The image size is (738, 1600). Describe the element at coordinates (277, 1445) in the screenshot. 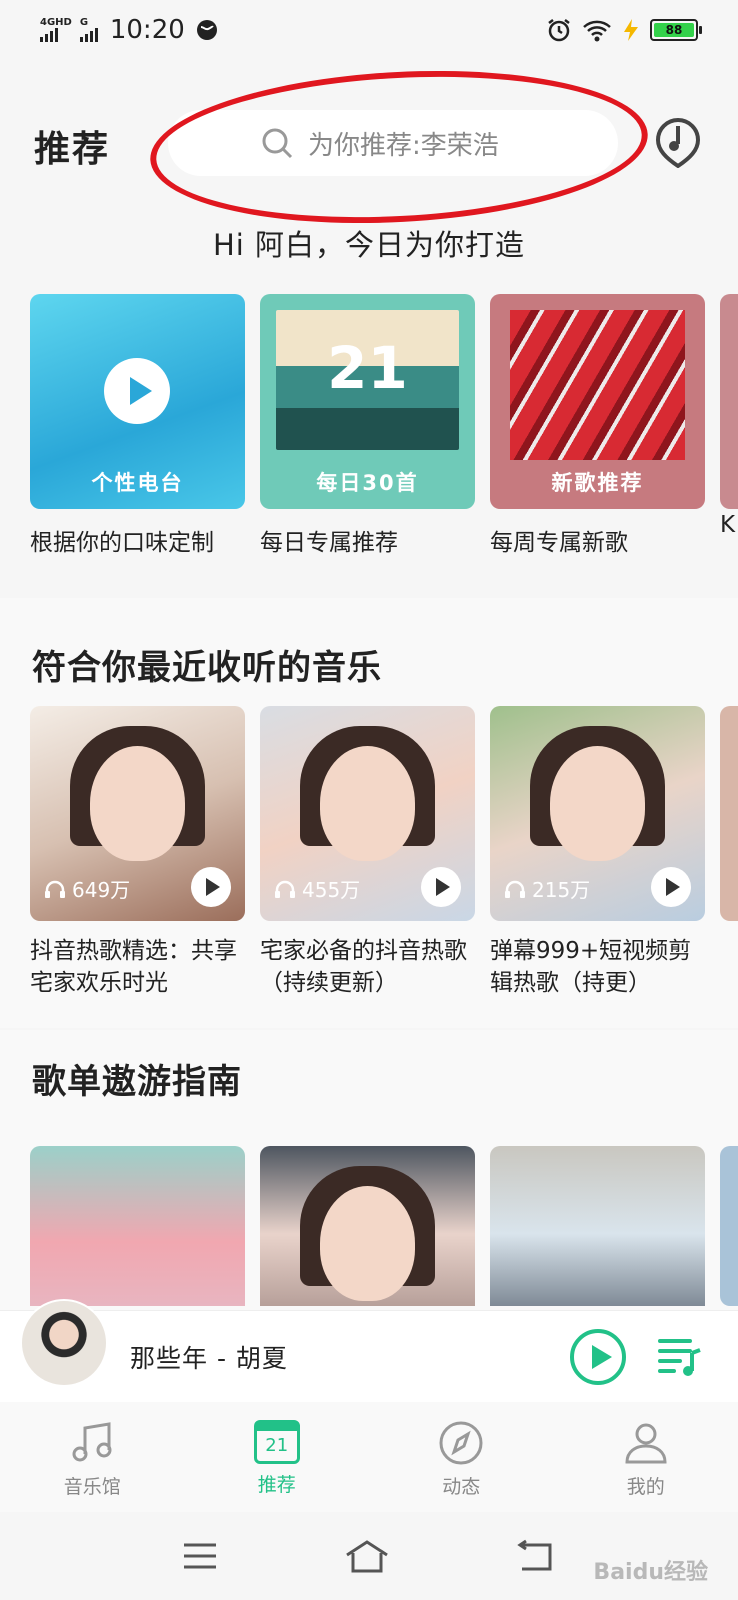

I see `calendar-number: 21` at that location.